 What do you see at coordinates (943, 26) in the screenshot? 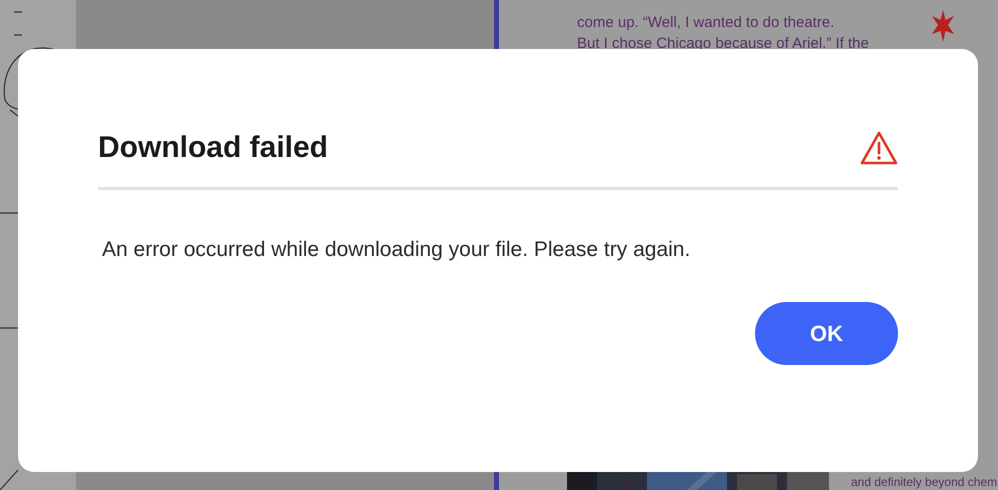
I see `star-icon` at bounding box center [943, 26].